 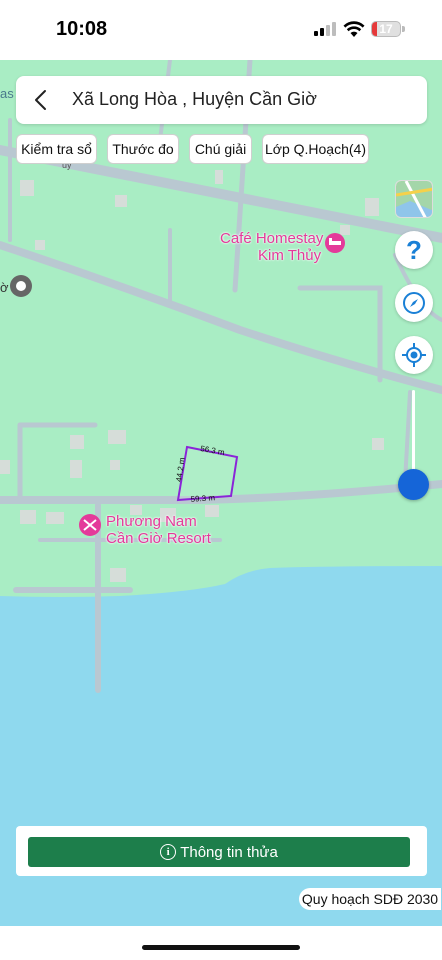 What do you see at coordinates (413, 484) in the screenshot?
I see `zoom-slider-handle` at bounding box center [413, 484].